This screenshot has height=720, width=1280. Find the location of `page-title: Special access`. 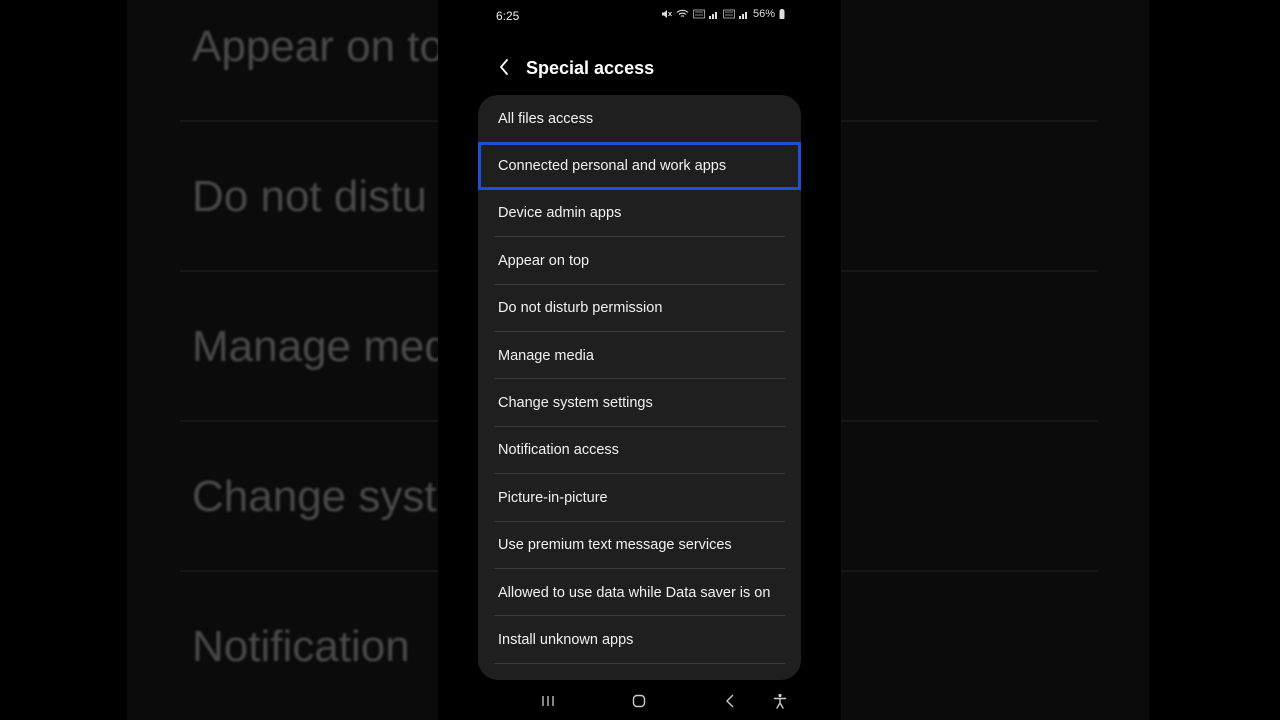

page-title: Special access is located at coordinates (590, 68).